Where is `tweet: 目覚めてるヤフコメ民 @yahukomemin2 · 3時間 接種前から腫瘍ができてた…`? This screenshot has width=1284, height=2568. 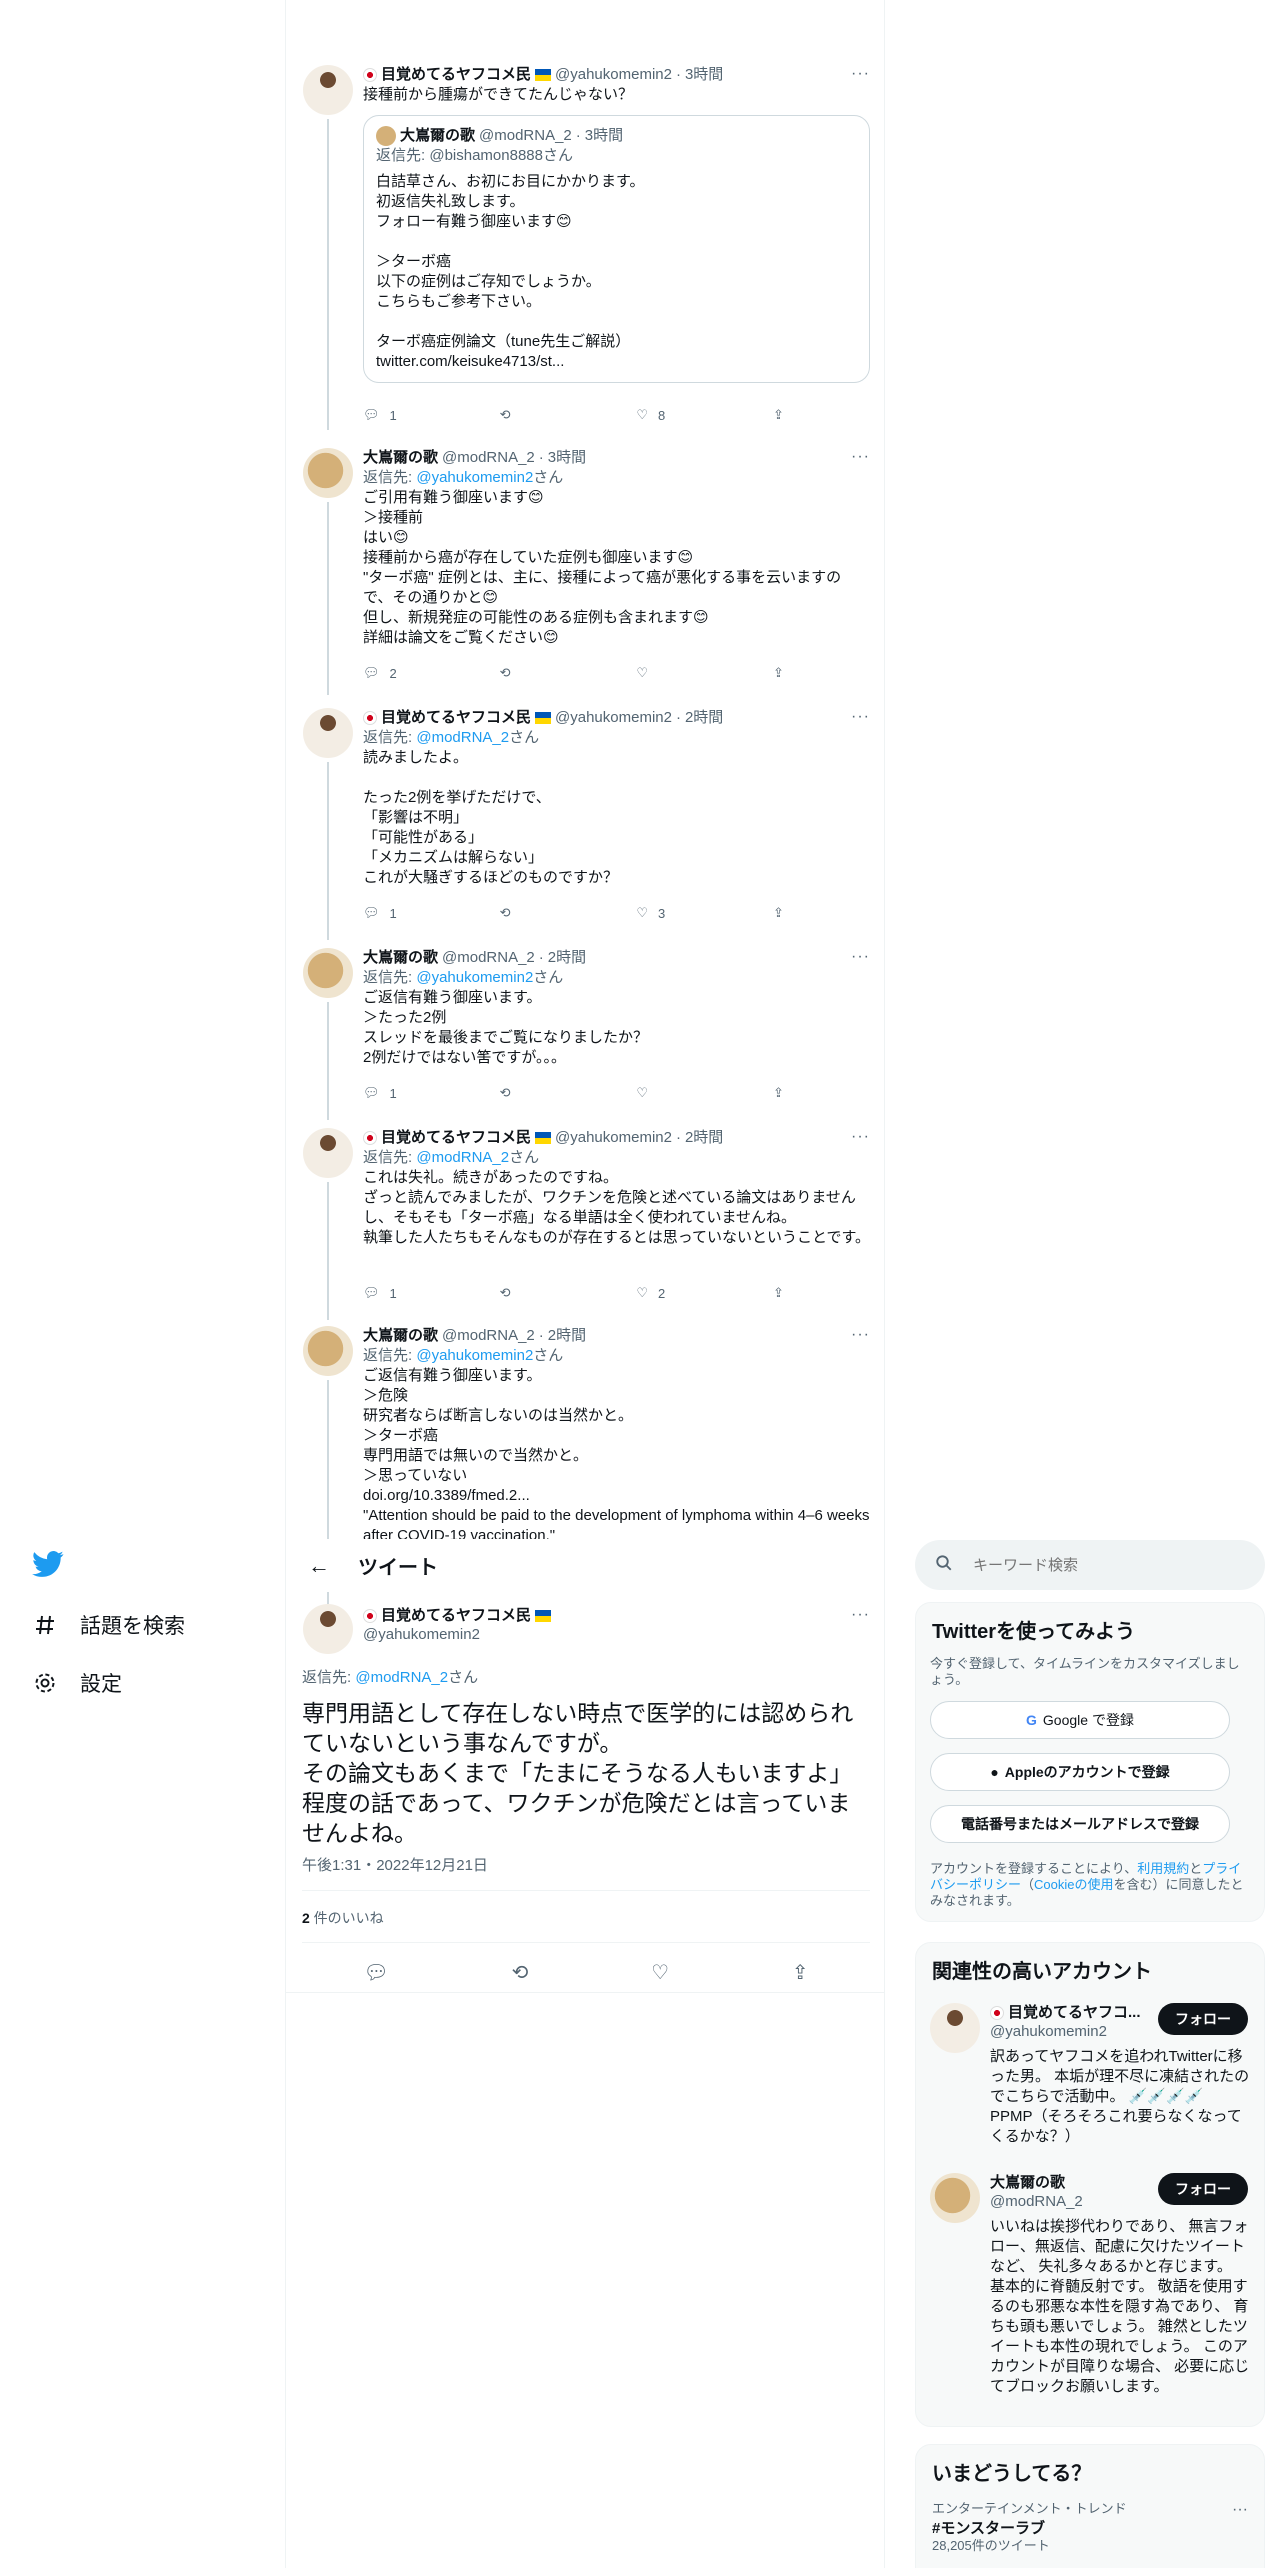 tweet: 目覚めてるヤフコメ民 @yahukomemin2 · 3時間 接種前から腫瘍ができてた… is located at coordinates (585, 242).